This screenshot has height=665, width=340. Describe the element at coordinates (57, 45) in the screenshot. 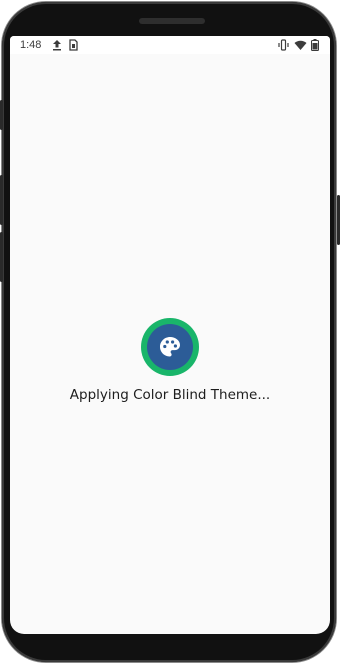

I see `upload-icon` at that location.